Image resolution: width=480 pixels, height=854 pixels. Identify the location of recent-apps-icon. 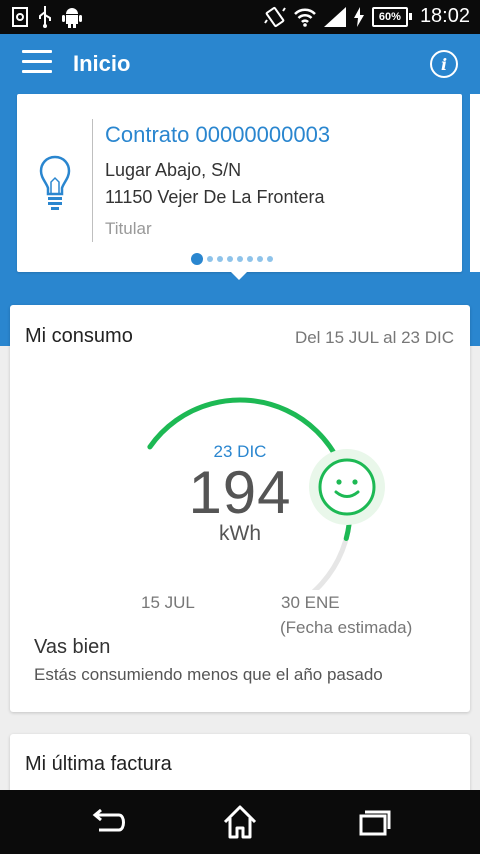
(373, 822).